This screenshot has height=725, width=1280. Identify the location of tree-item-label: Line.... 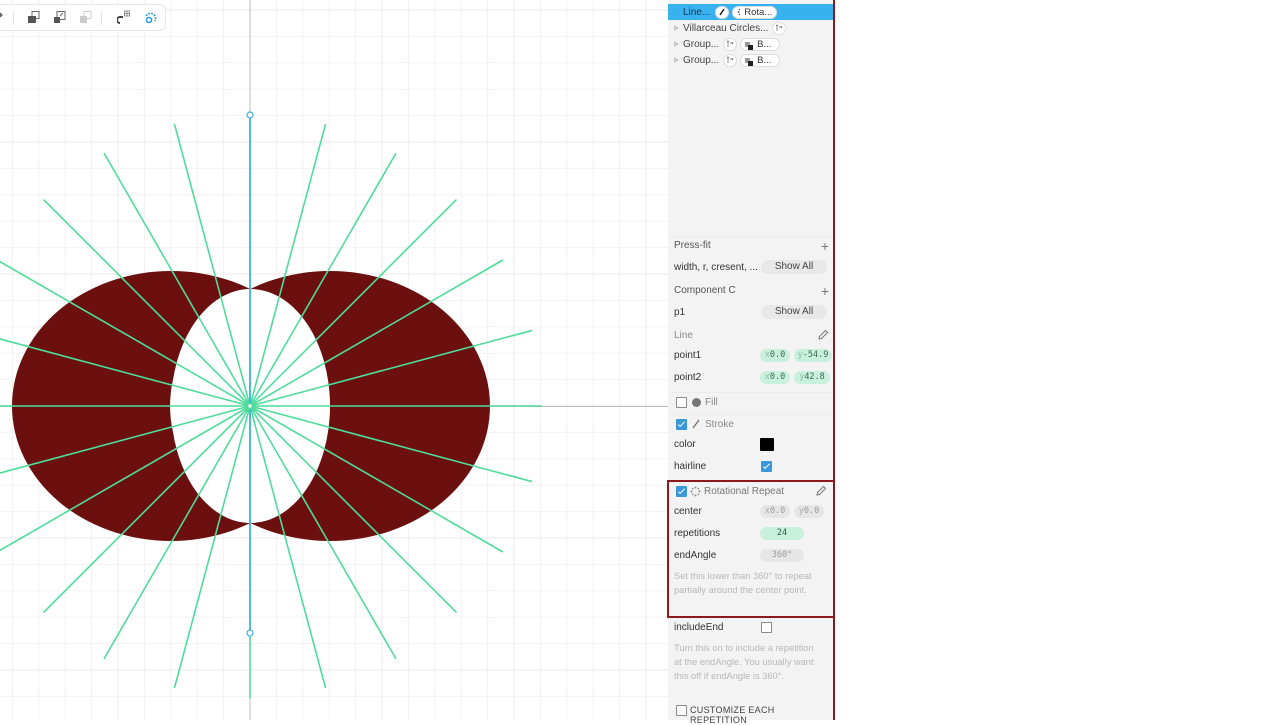
(697, 12).